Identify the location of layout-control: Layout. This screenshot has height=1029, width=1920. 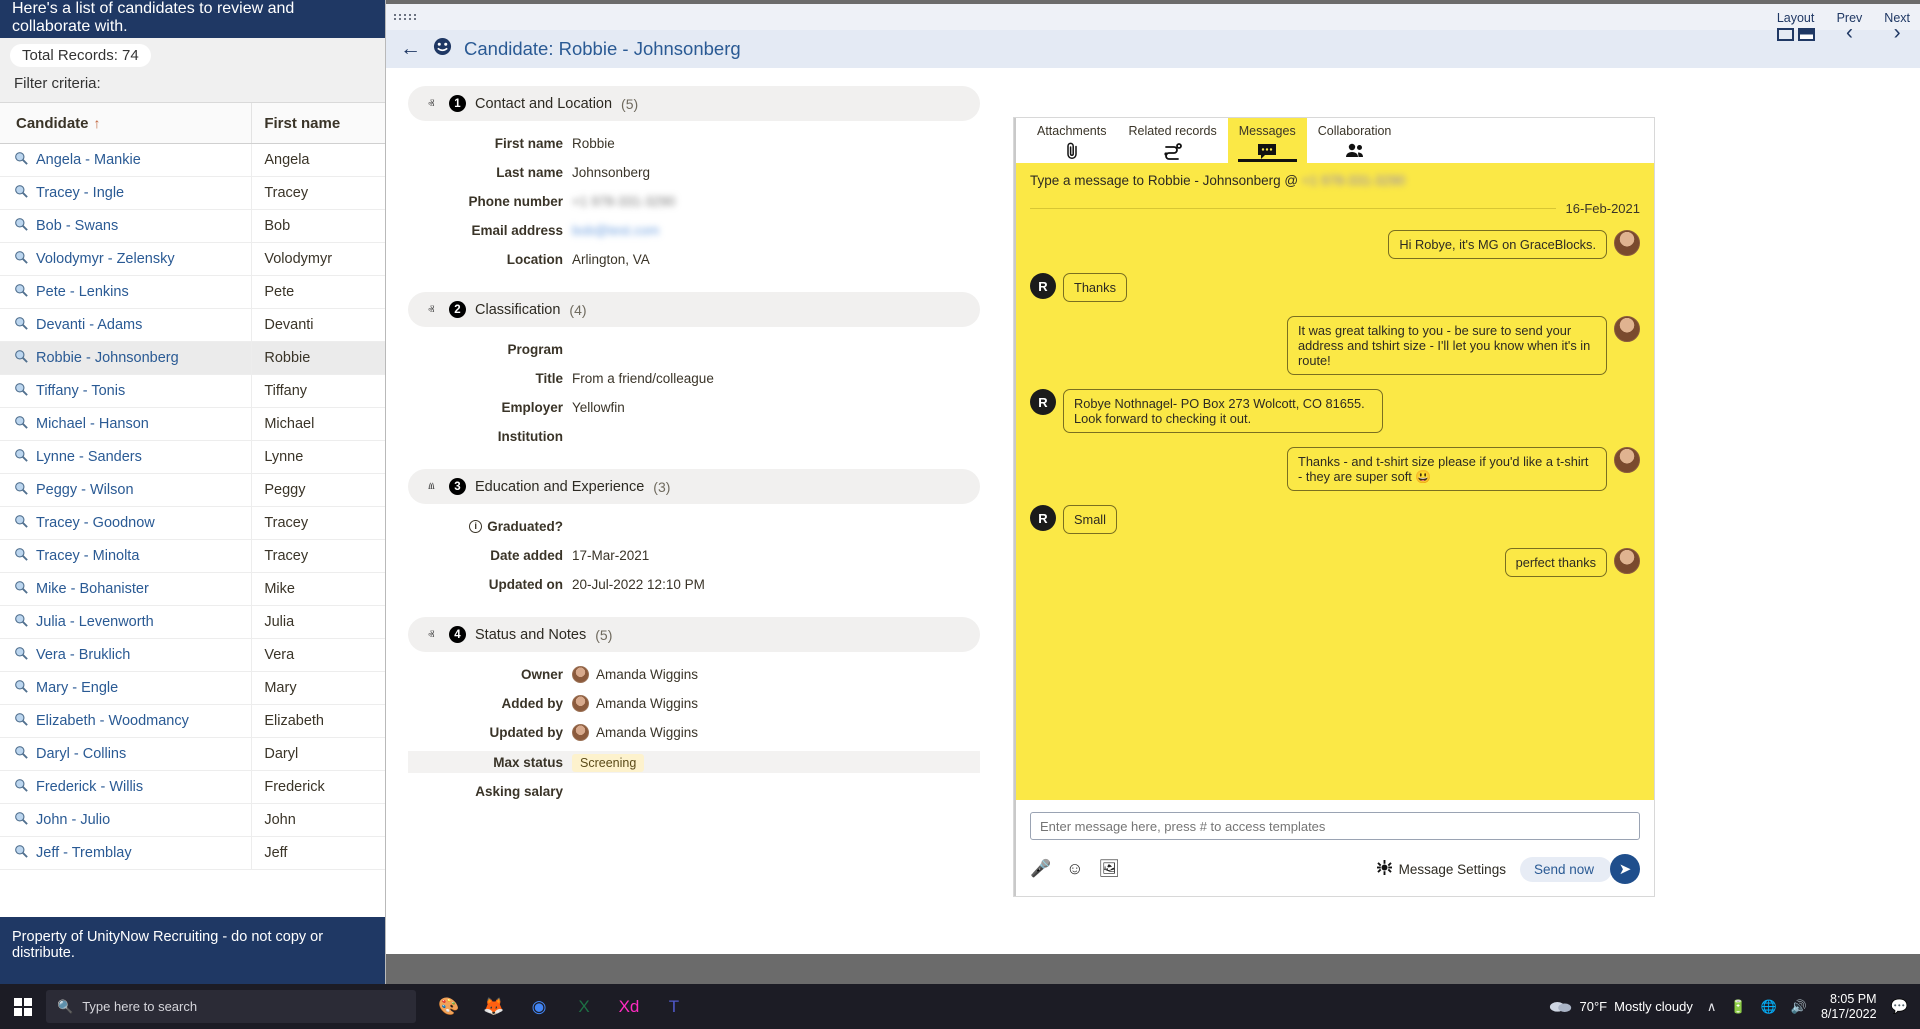
(1795, 26).